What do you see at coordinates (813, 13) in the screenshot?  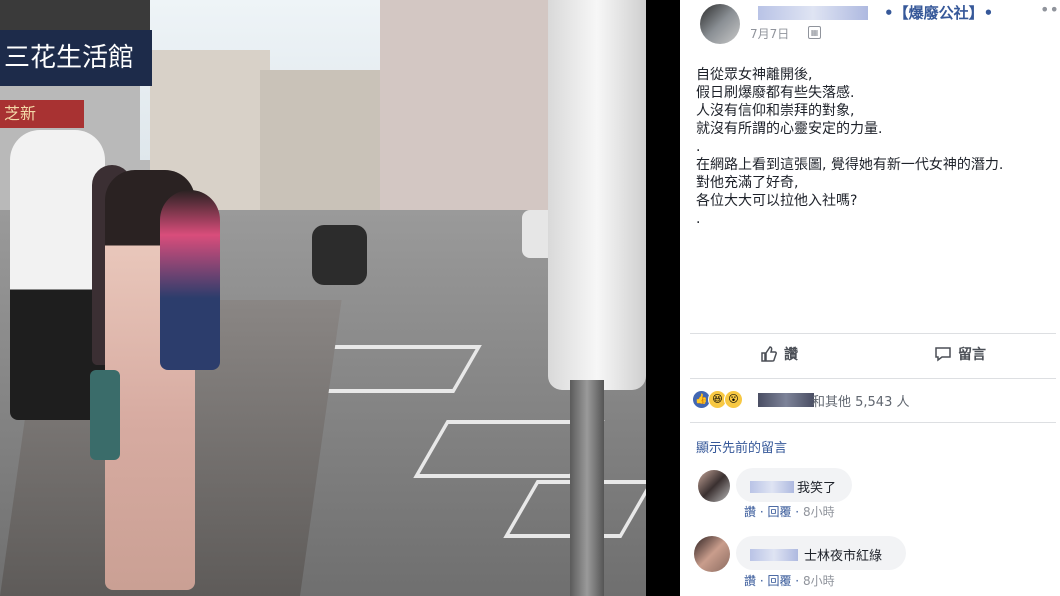 I see `author-name-blurred` at bounding box center [813, 13].